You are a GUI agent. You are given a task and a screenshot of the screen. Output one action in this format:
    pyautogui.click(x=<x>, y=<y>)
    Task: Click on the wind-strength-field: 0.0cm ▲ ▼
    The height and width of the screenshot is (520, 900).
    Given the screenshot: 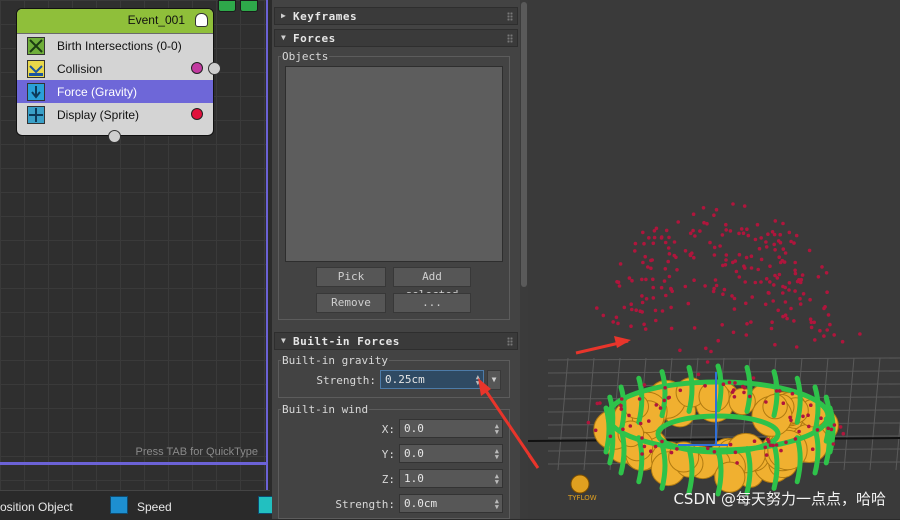 What is the action you would take?
    pyautogui.click(x=451, y=503)
    